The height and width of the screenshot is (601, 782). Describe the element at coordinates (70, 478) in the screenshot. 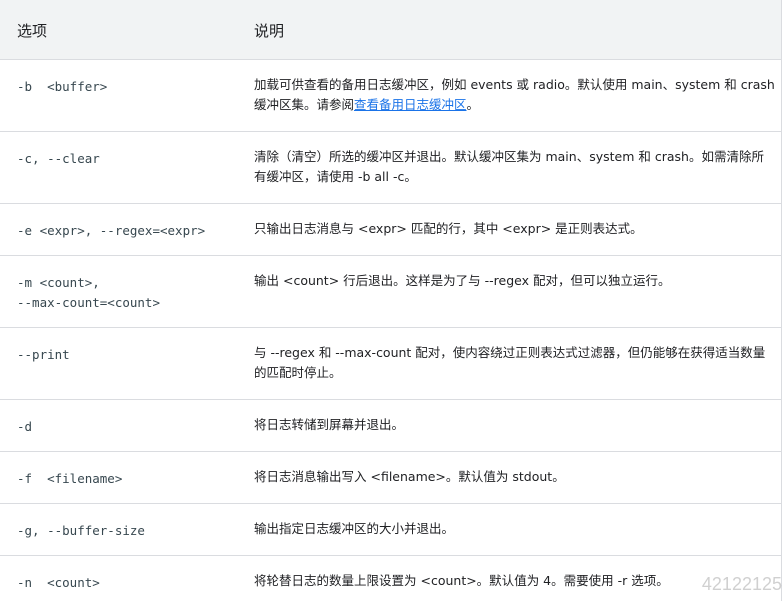

I see `option-cell: -f <filename>` at that location.